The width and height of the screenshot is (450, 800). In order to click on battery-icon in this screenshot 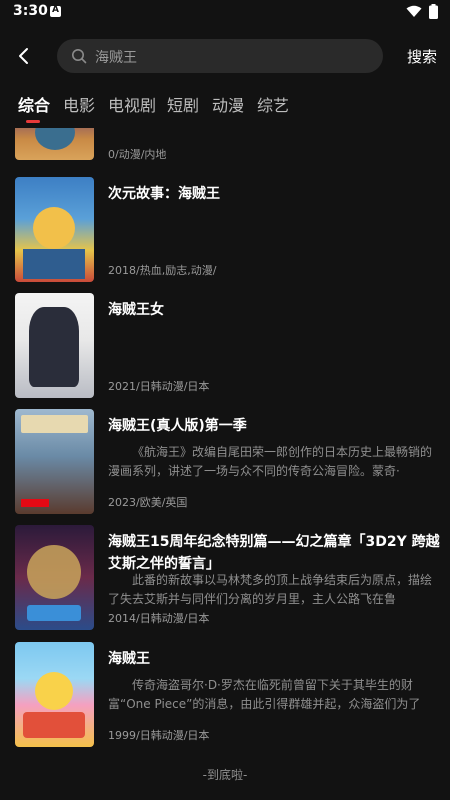, I will do `click(433, 11)`.